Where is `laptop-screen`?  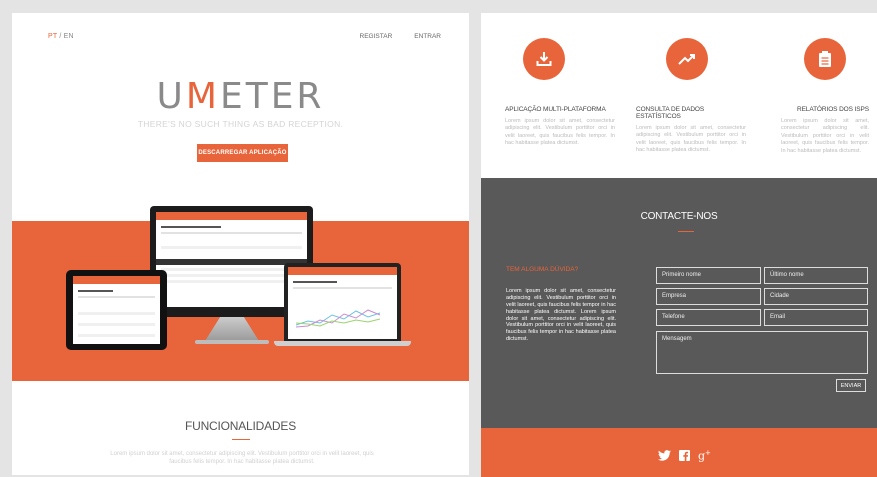 laptop-screen is located at coordinates (342, 303).